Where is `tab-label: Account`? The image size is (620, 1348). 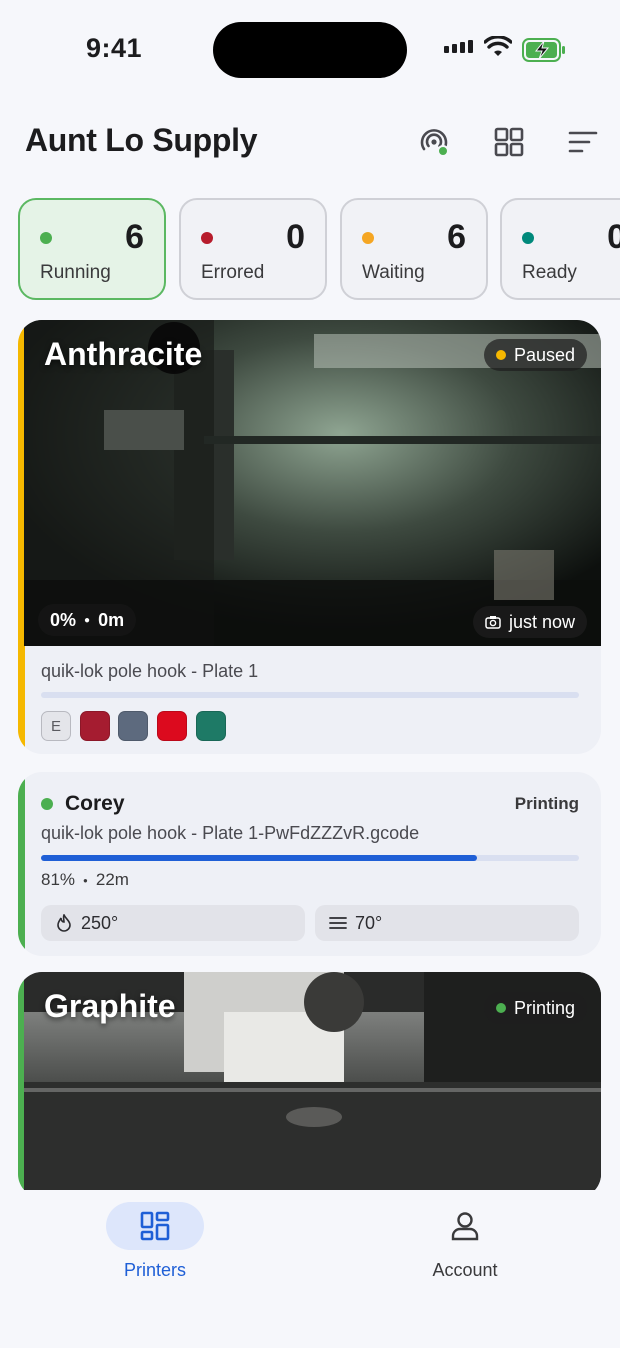 tab-label: Account is located at coordinates (465, 1270).